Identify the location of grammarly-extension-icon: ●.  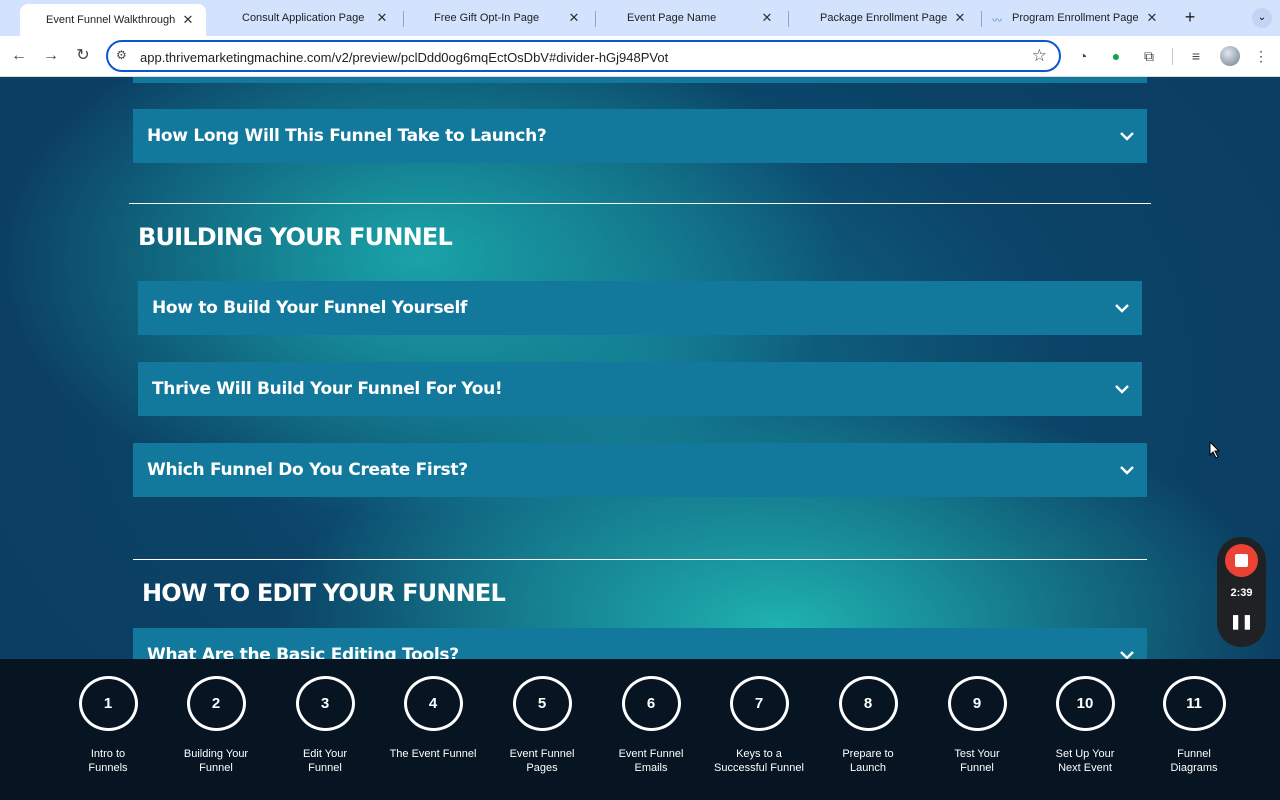
(1116, 56).